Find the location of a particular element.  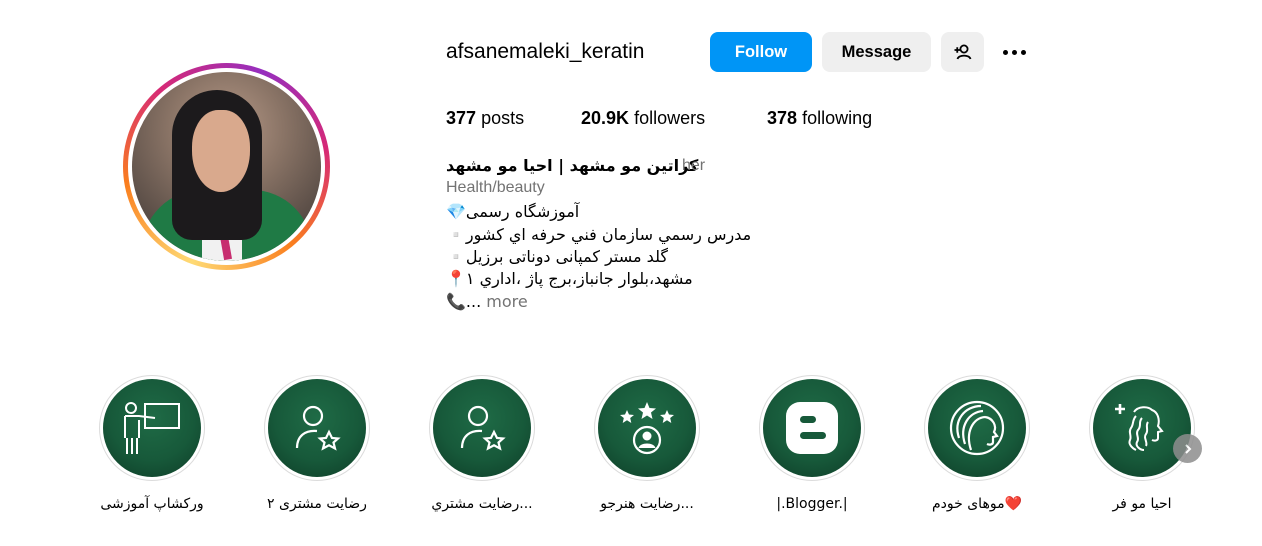

profile-pronouns: her is located at coordinates (694, 165).